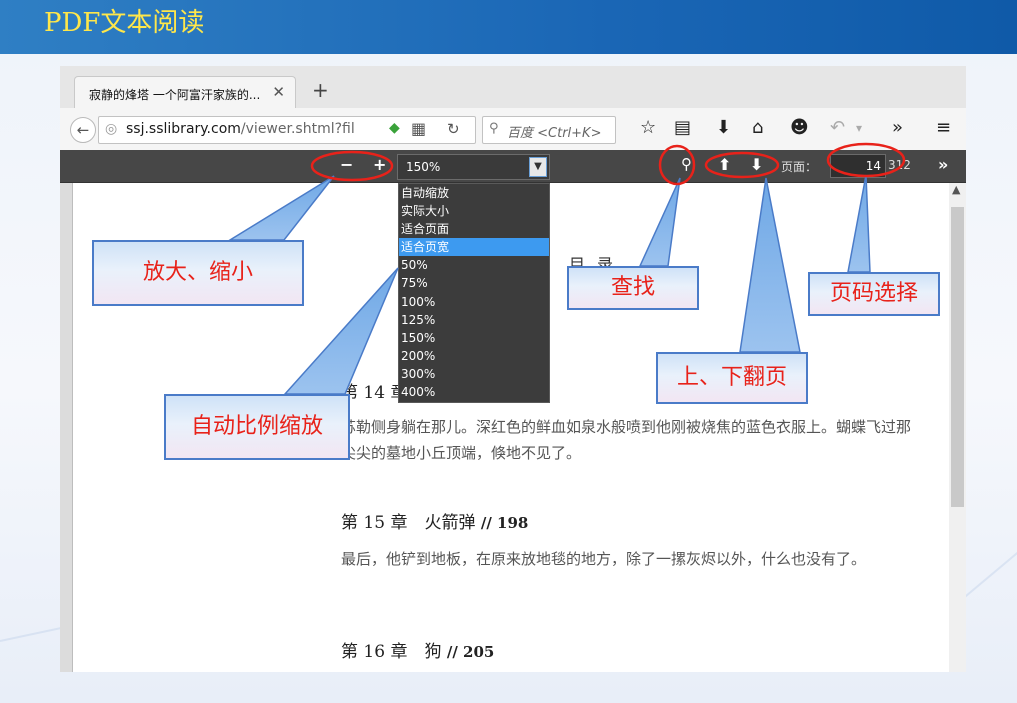  I want to click on page-number-highlight, so click(866, 160).